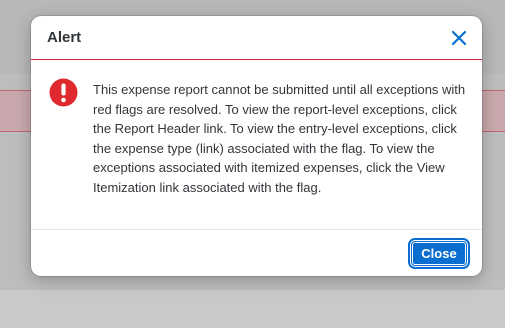 Image resolution: width=505 pixels, height=328 pixels. Describe the element at coordinates (439, 253) in the screenshot. I see `close-button: Close` at that location.